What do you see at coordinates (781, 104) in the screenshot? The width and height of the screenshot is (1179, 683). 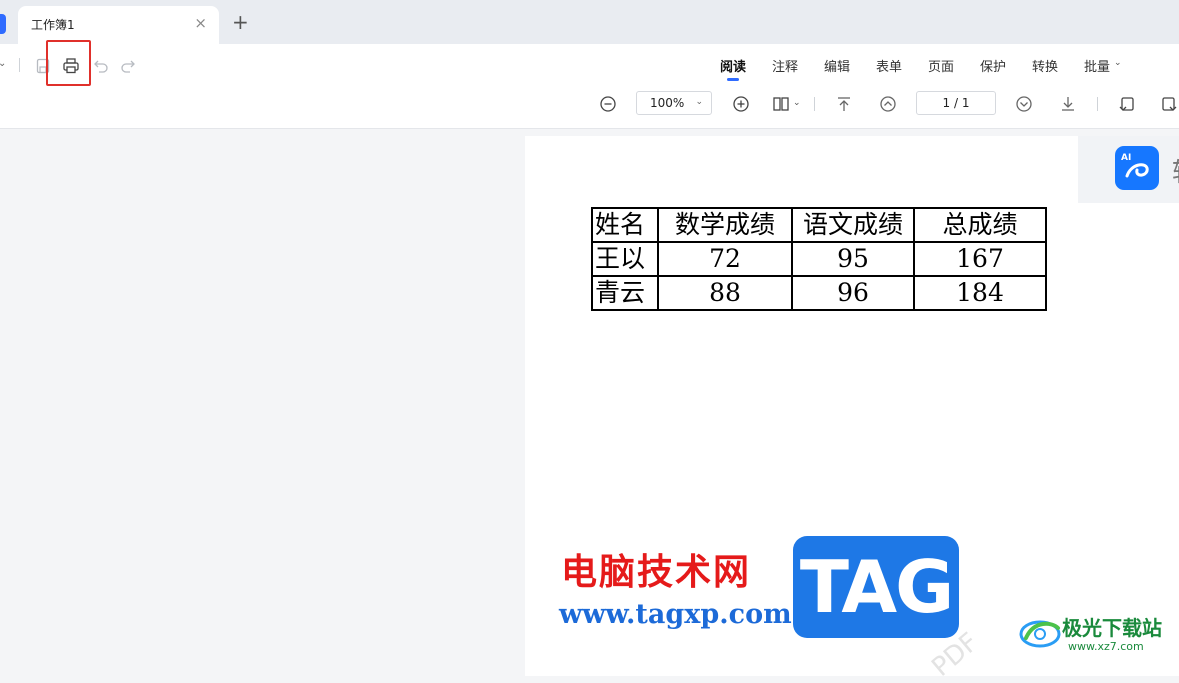 I see `page-layout-icon` at bounding box center [781, 104].